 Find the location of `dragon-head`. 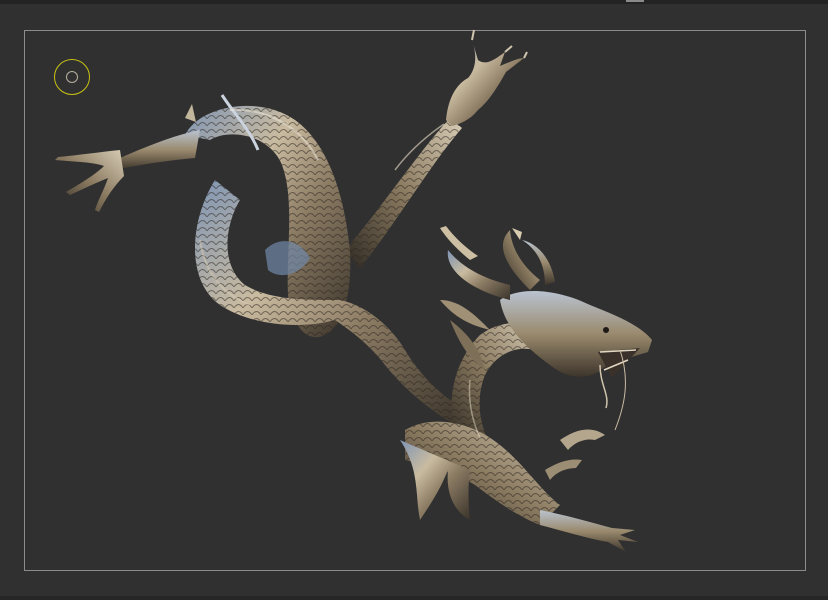

dragon-head is located at coordinates (576, 360).